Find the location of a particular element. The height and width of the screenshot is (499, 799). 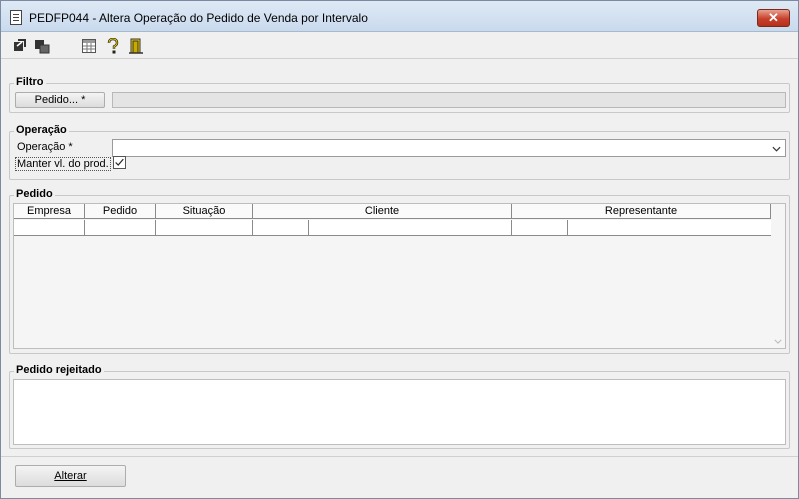

help-icon is located at coordinates (113, 46).